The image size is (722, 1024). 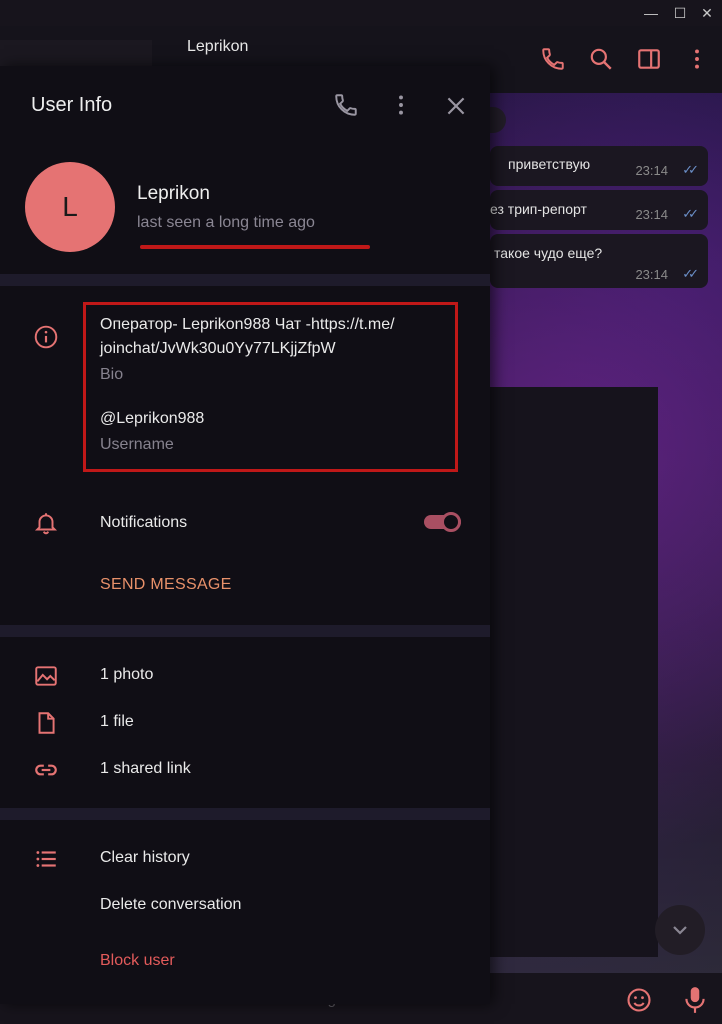 What do you see at coordinates (451, 522) in the screenshot?
I see `toggle-knob` at bounding box center [451, 522].